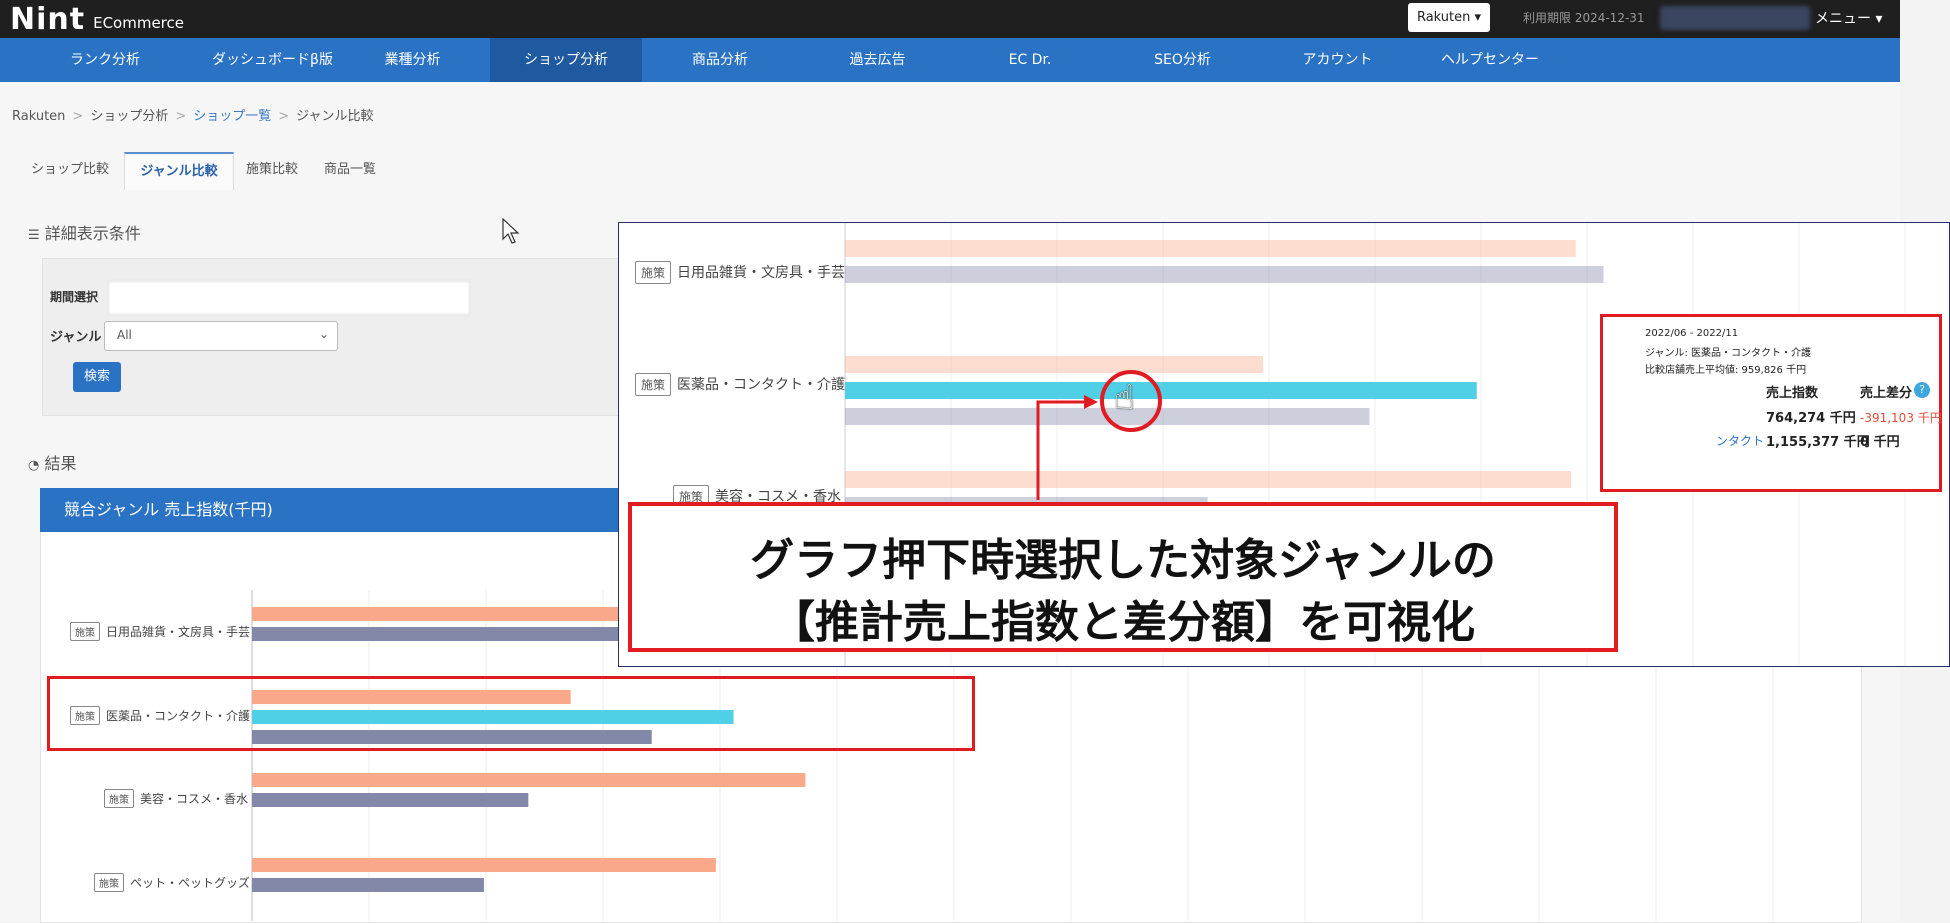 This screenshot has width=1950, height=923. Describe the element at coordinates (1740, 441) in the screenshot. I see `tooltip-row2-name: ンタクト` at that location.